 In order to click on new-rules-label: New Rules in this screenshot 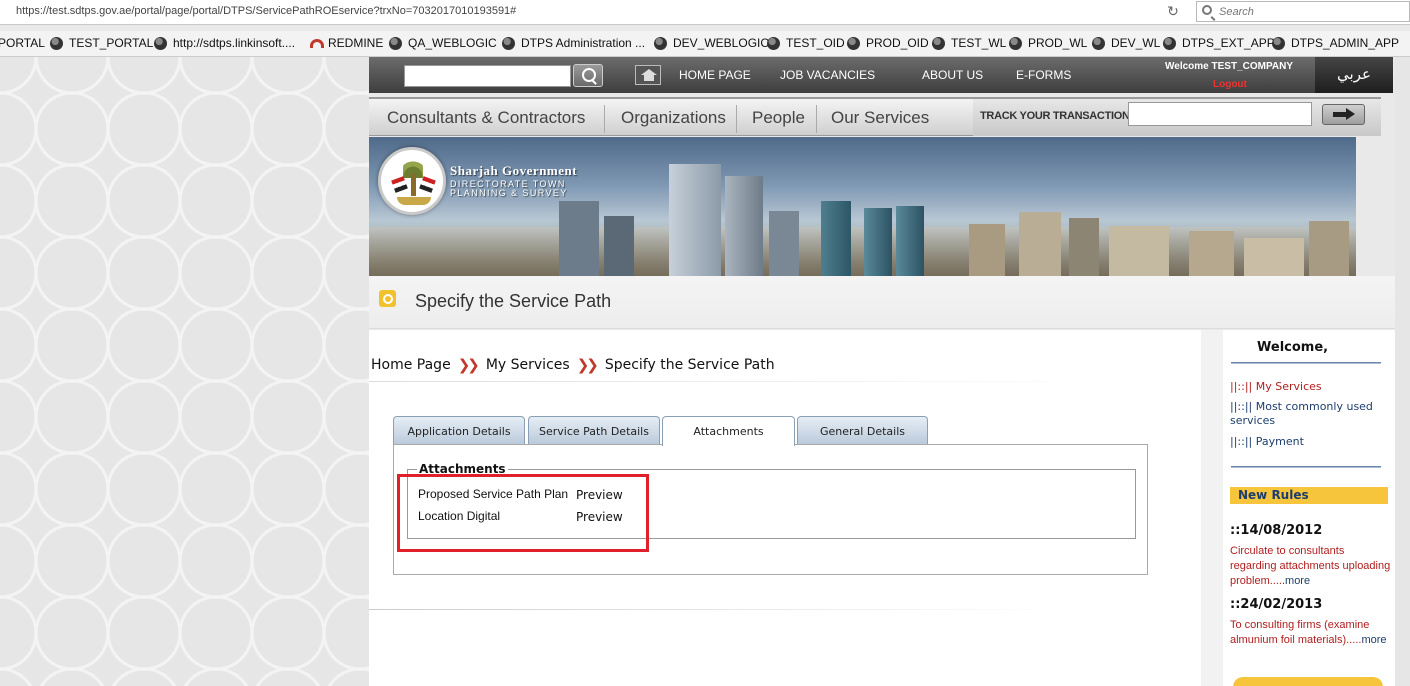, I will do `click(1273, 495)`.